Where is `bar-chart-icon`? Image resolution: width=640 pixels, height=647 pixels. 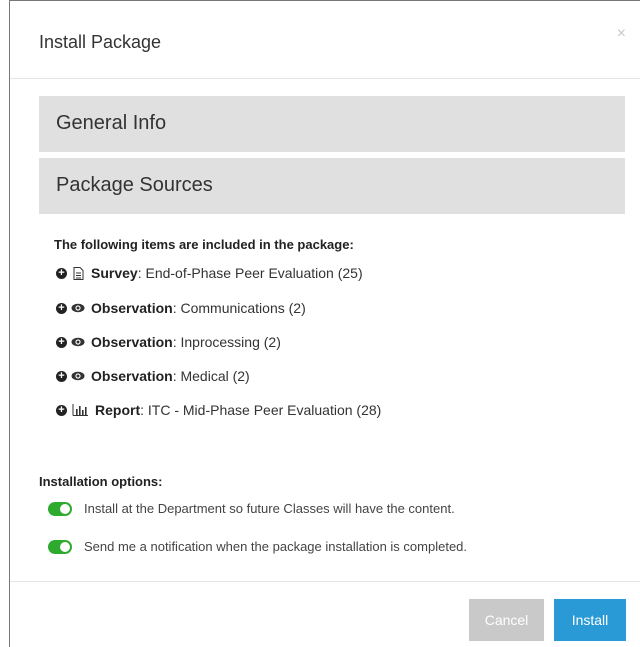 bar-chart-icon is located at coordinates (80, 410).